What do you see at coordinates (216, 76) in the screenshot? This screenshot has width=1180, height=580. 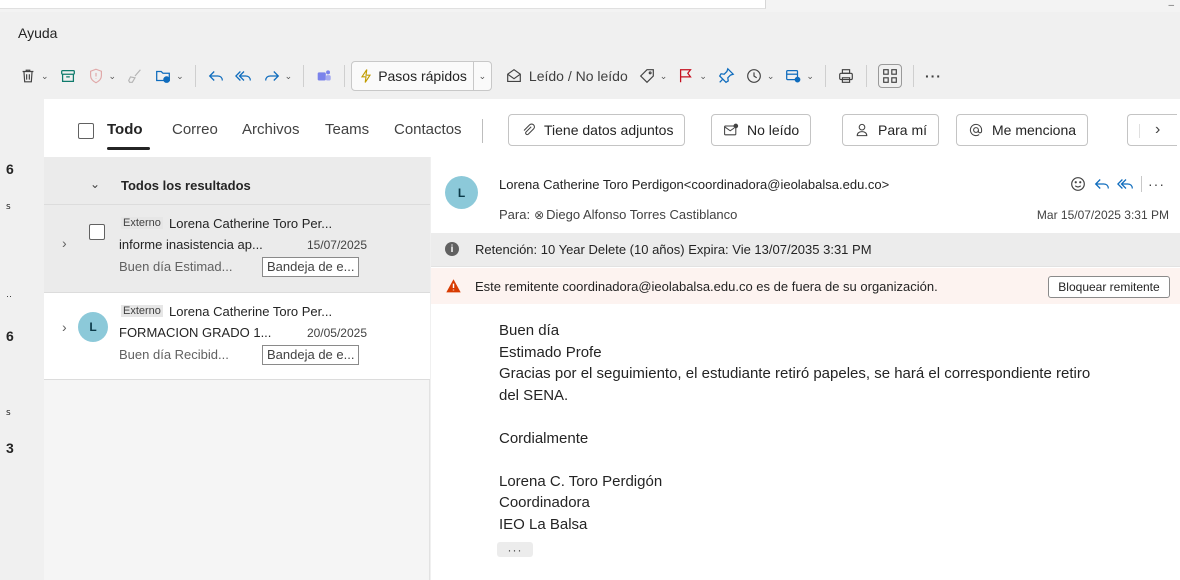 I see `reply-button` at bounding box center [216, 76].